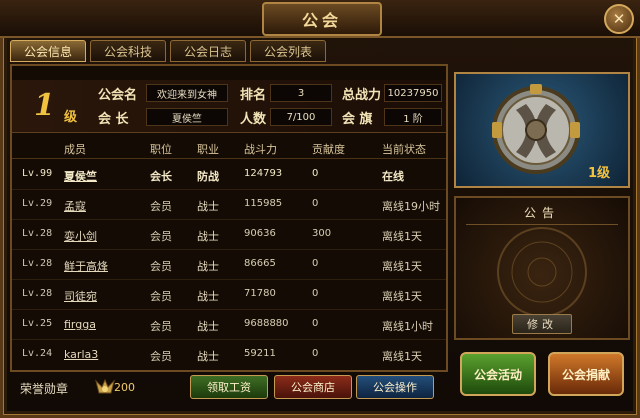  I want to click on member-name: karla3, so click(81, 354).